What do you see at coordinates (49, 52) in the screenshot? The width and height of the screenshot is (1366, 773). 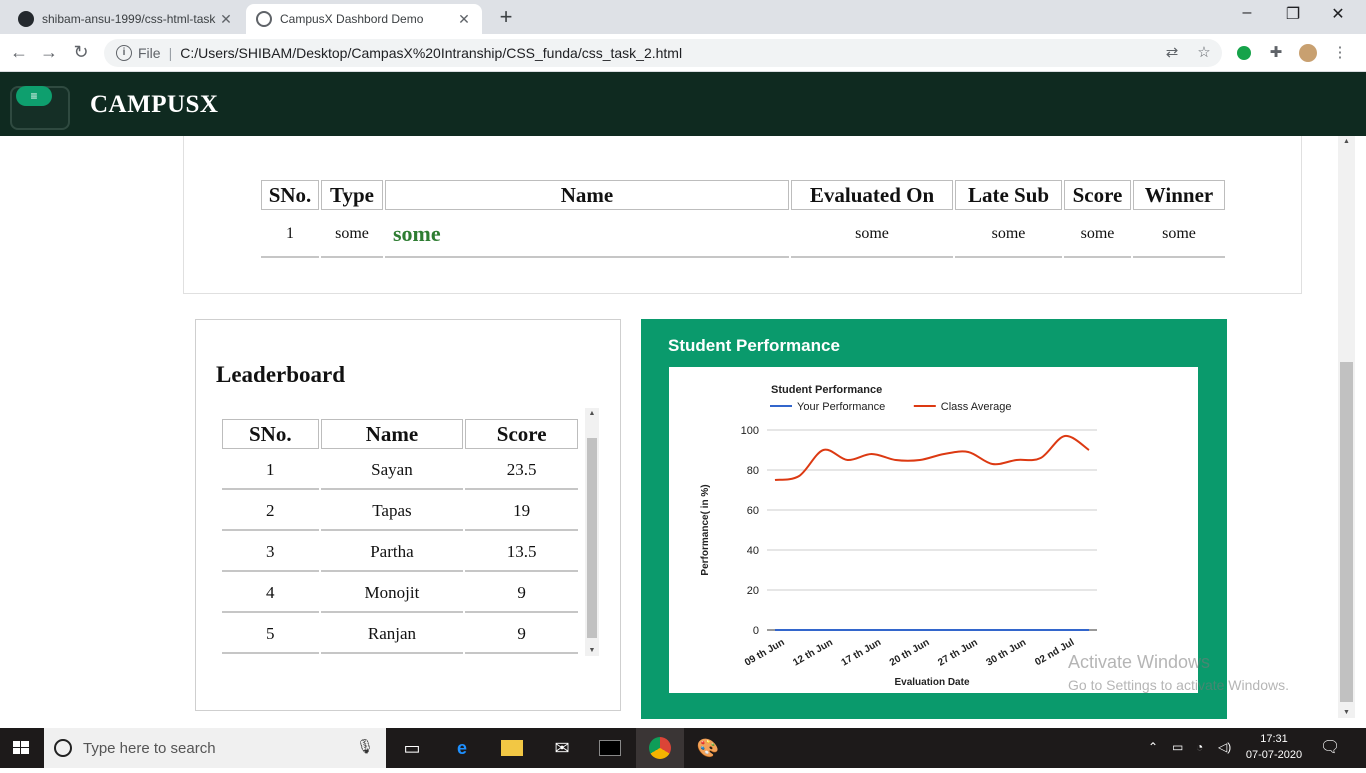 I see `forward-icon: →` at bounding box center [49, 52].